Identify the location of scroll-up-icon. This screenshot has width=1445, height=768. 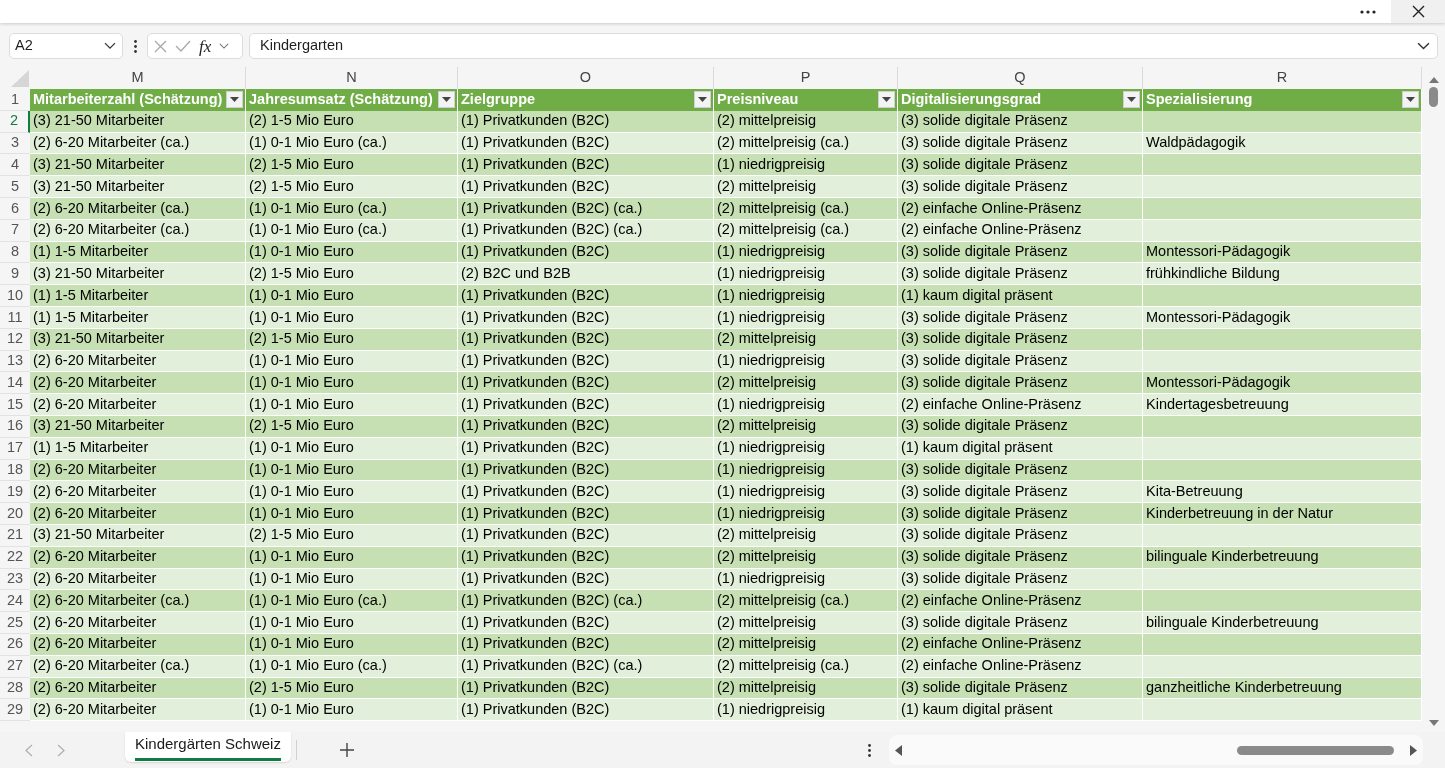
(1433, 80).